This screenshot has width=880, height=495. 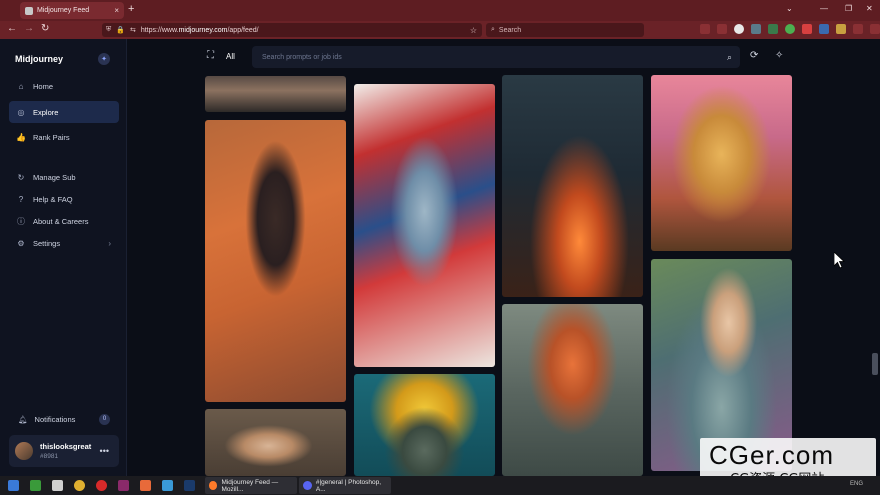 What do you see at coordinates (104, 419) in the screenshot?
I see `notifications-count-badge: 0` at bounding box center [104, 419].